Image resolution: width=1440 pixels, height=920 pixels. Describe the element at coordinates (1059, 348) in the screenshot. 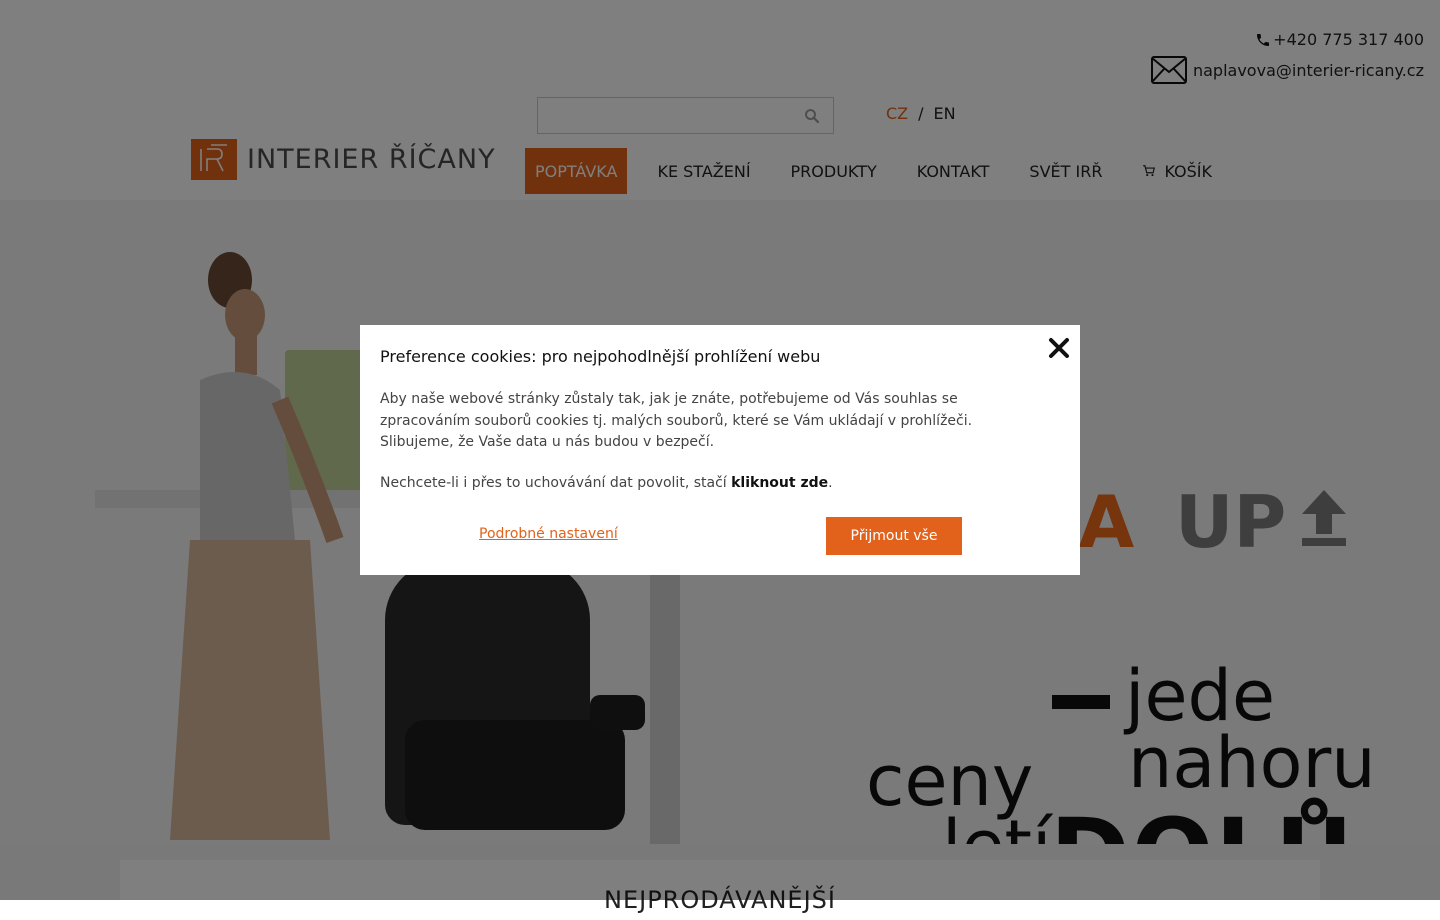

I see `close-icon` at that location.